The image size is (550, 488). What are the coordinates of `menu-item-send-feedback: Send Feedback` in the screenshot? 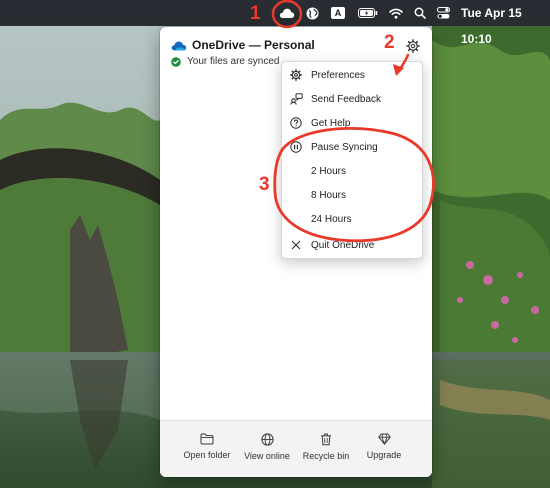 It's located at (352, 99).